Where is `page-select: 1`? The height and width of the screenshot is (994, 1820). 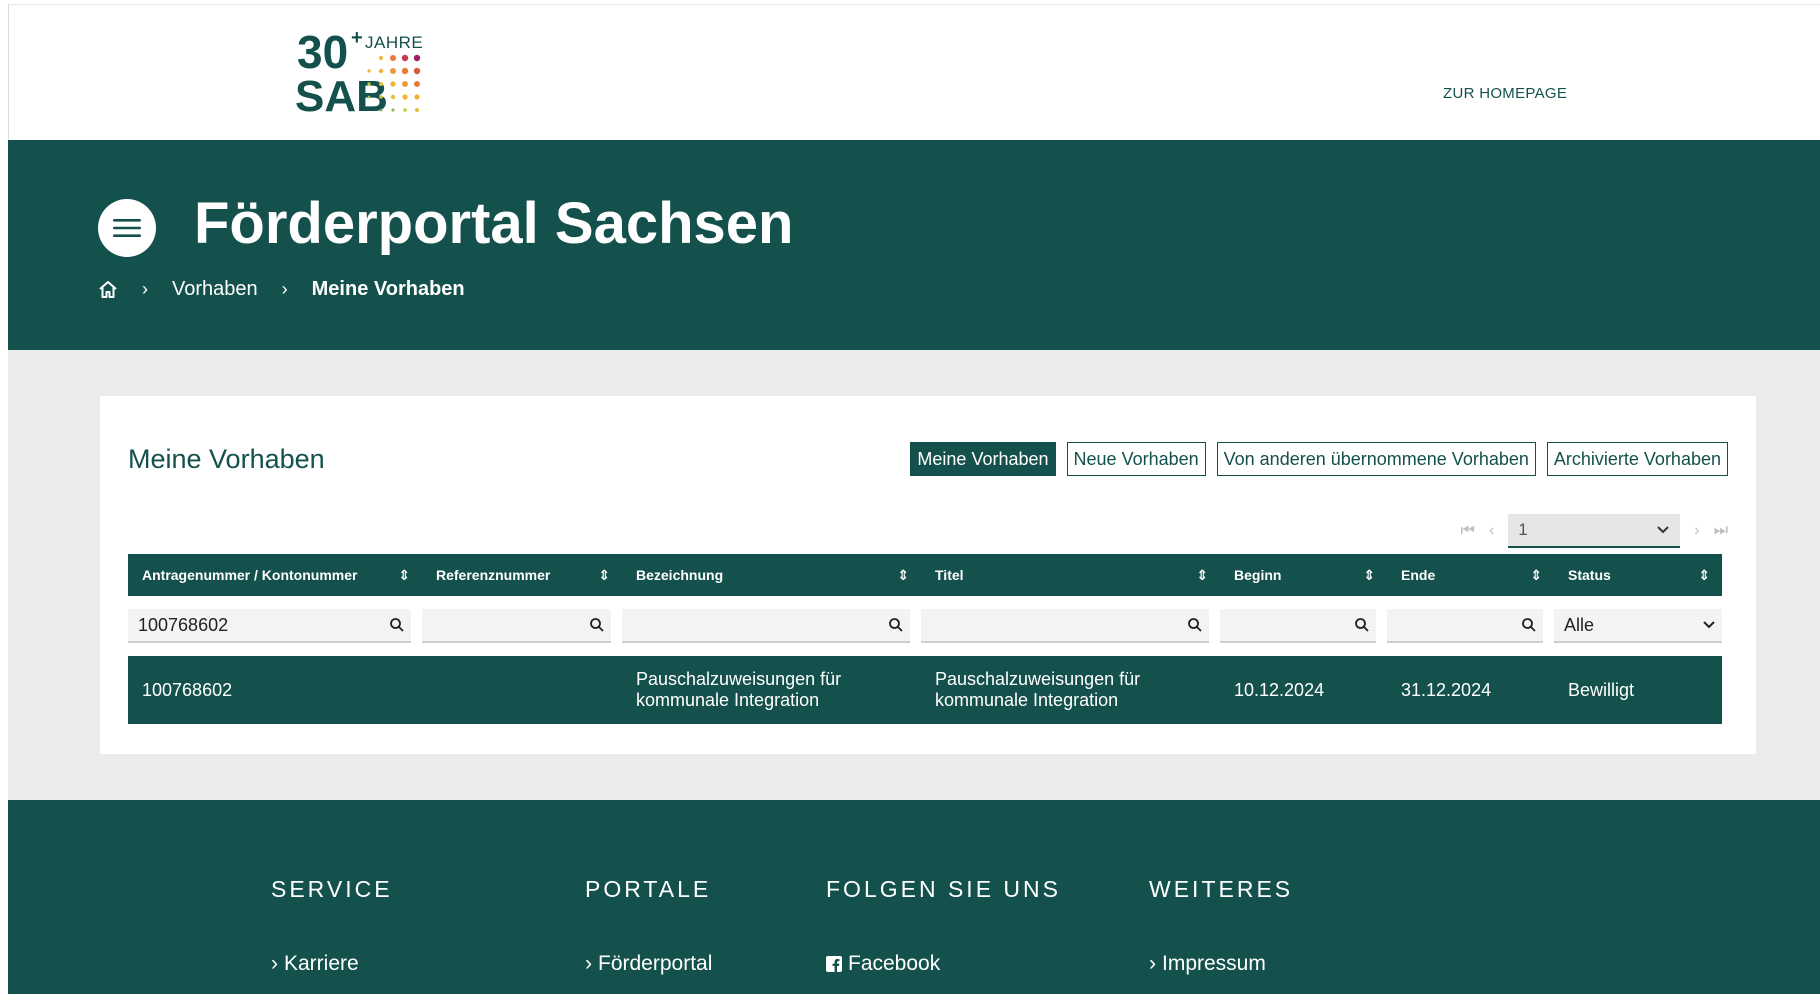
page-select: 1 is located at coordinates (1594, 531).